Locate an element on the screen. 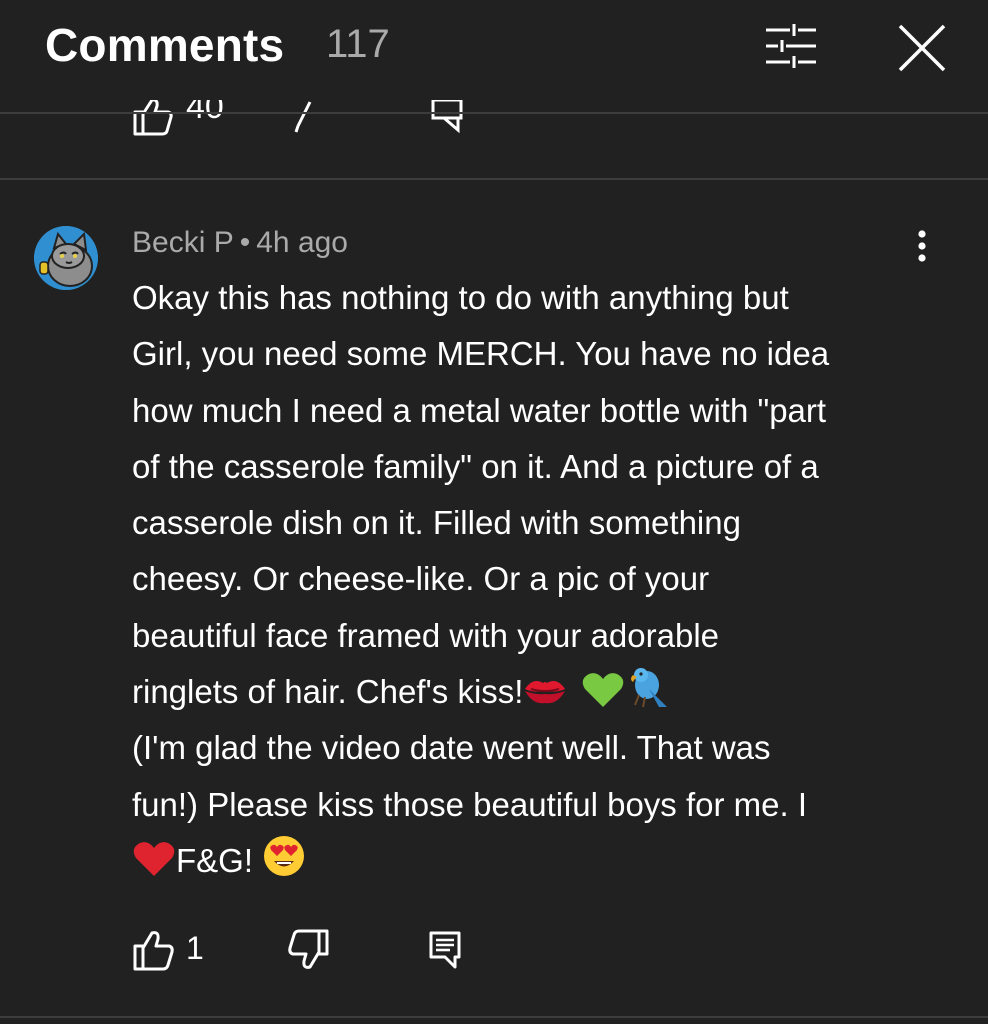 The width and height of the screenshot is (988, 1024). red-heart-emoji is located at coordinates (154, 859).